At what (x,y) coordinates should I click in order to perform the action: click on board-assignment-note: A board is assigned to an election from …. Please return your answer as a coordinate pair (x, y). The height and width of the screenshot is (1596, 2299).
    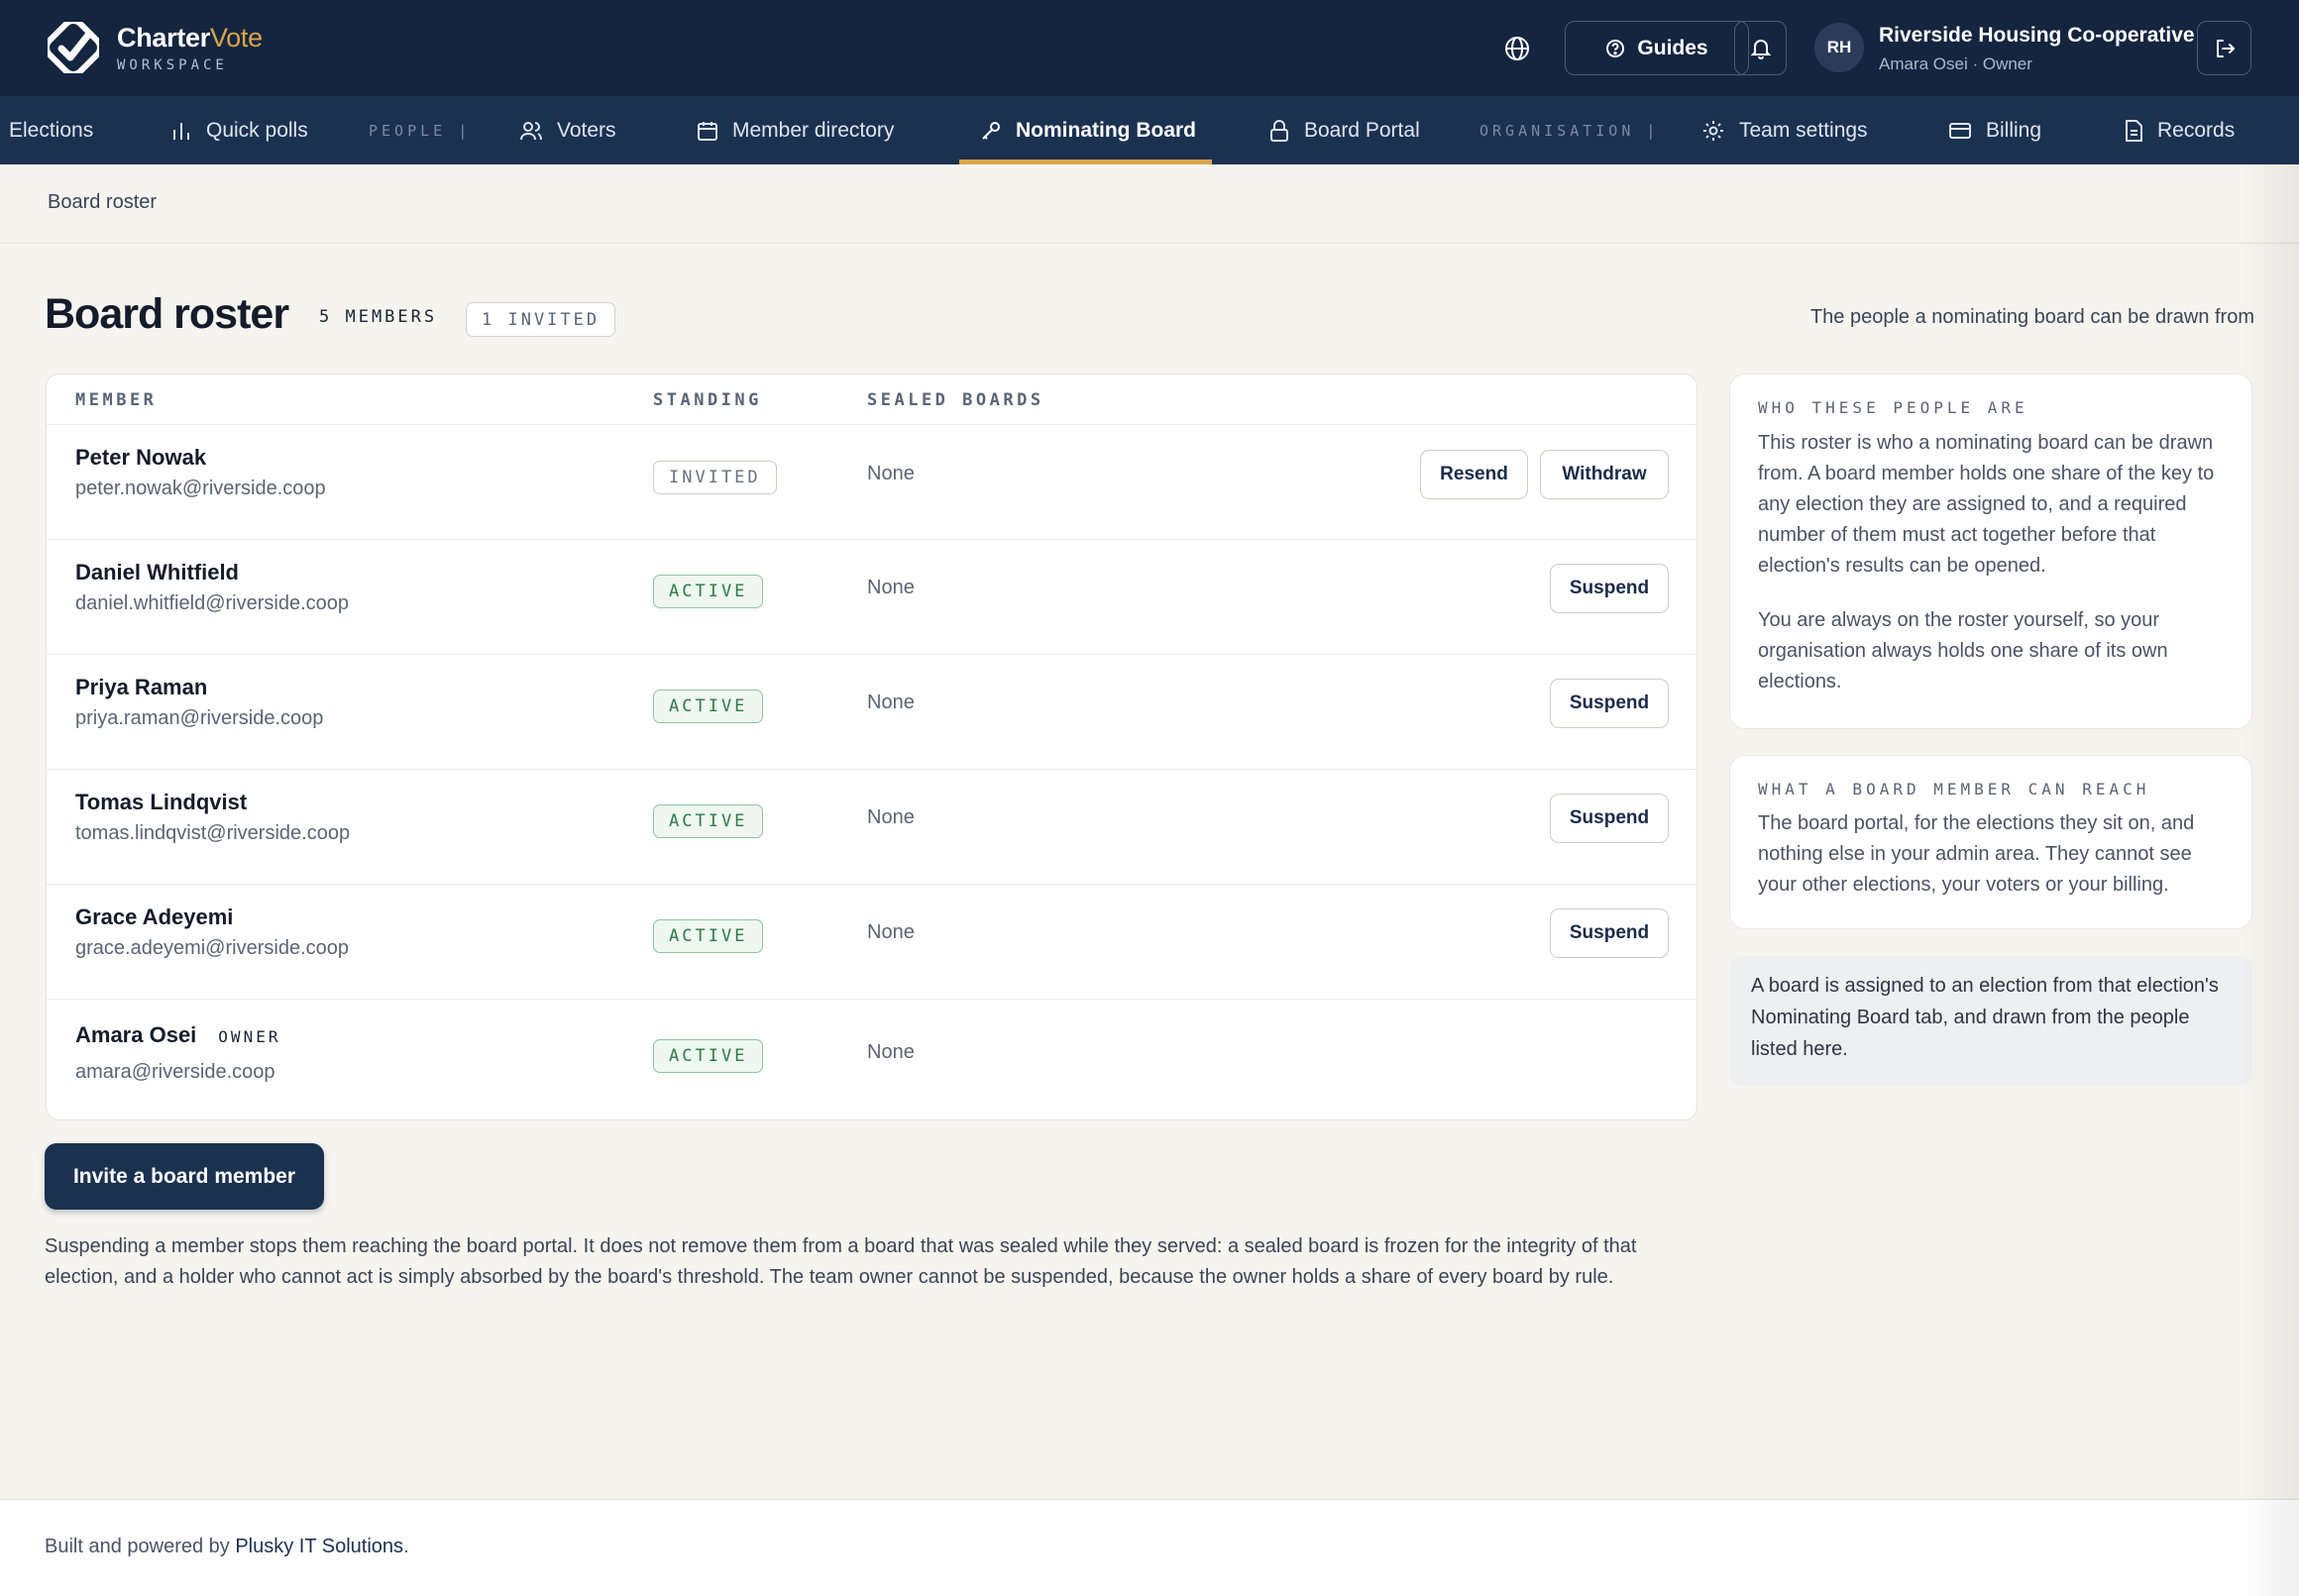
    Looking at the image, I should click on (1991, 1021).